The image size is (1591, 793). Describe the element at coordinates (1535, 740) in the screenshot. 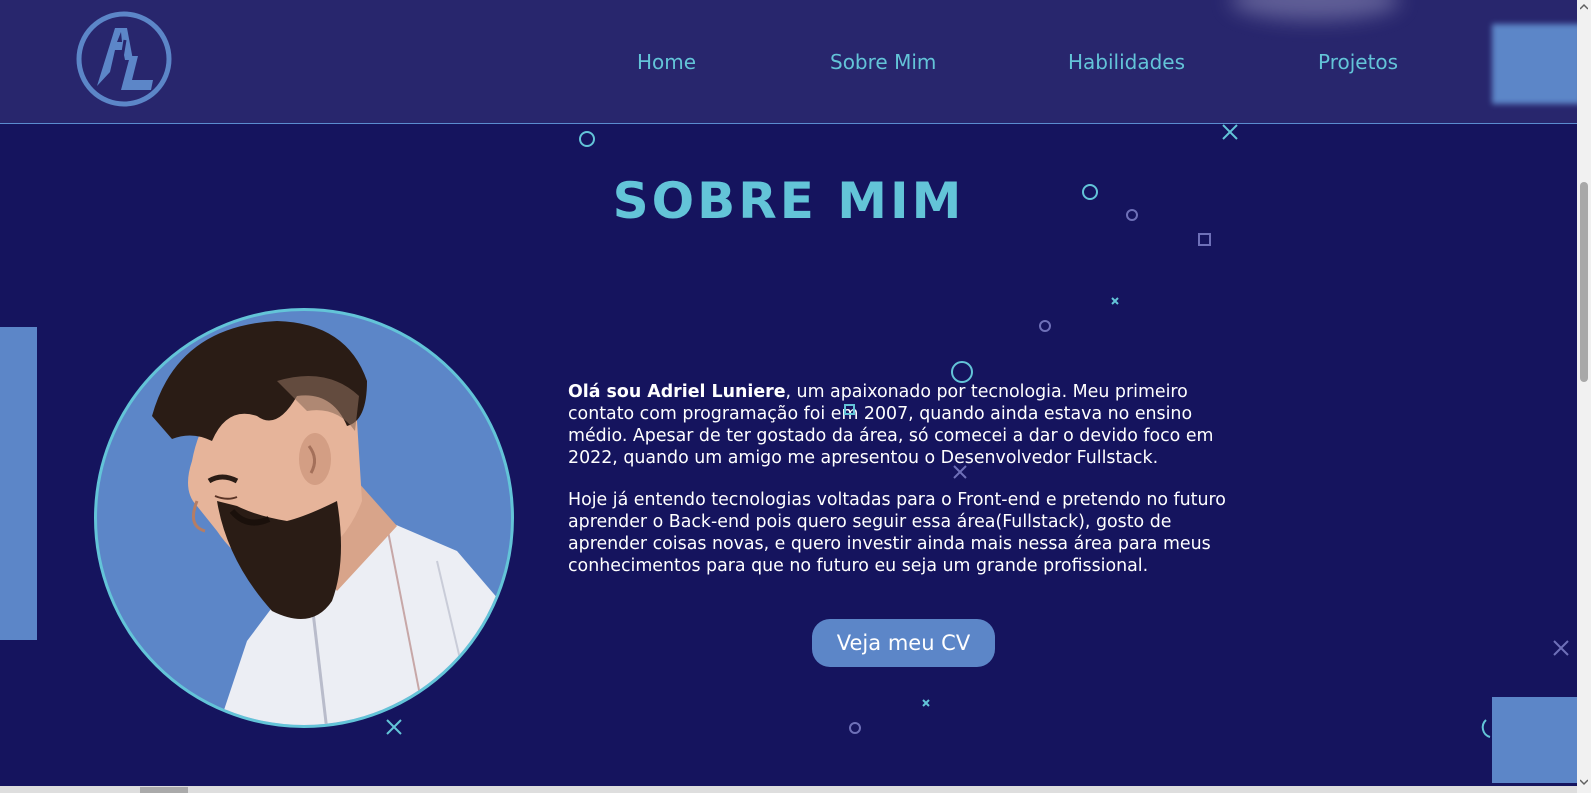

I see `right-corner-block` at that location.